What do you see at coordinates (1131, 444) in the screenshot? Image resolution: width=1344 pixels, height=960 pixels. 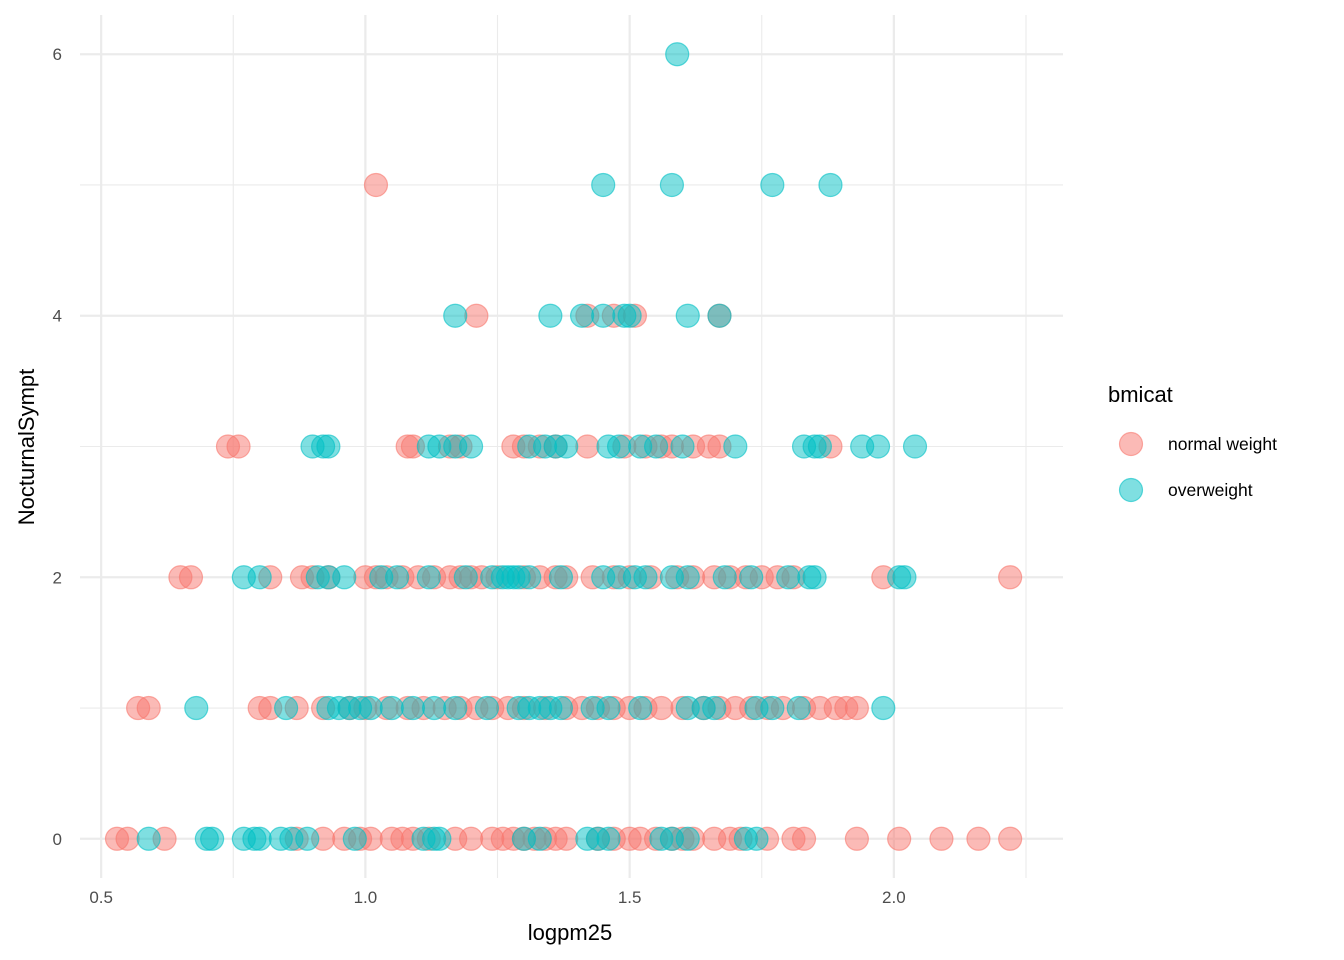 I see `legend-key-normal-weight` at bounding box center [1131, 444].